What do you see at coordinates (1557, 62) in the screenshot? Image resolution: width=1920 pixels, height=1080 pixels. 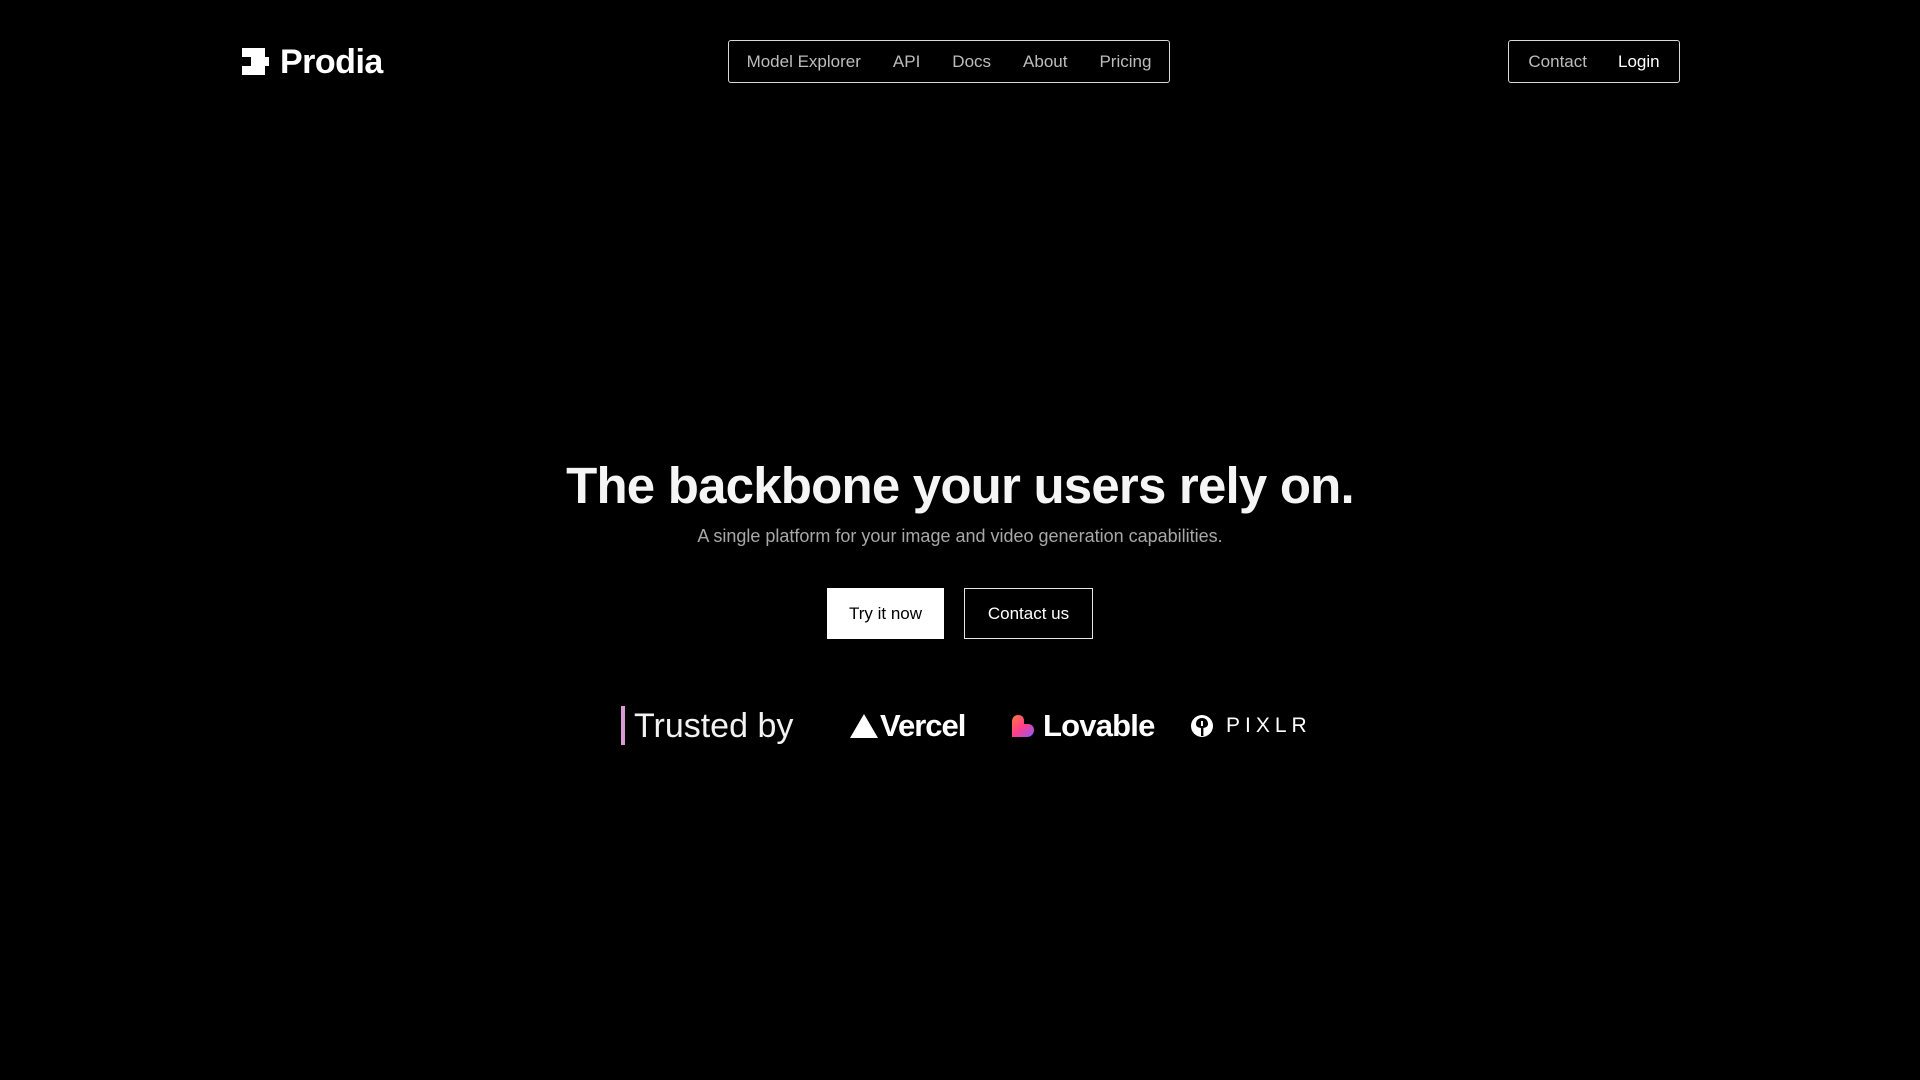 I see `contact-link: Contact` at bounding box center [1557, 62].